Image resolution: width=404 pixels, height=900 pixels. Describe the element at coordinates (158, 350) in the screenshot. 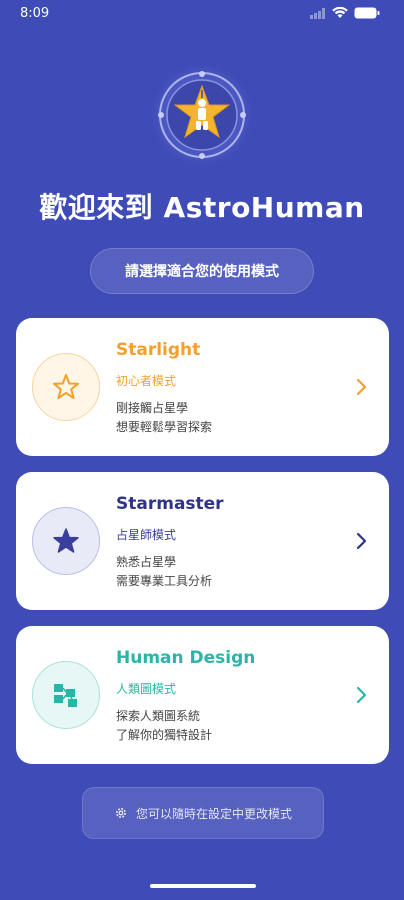

I see `mode-title: Starlight` at that location.